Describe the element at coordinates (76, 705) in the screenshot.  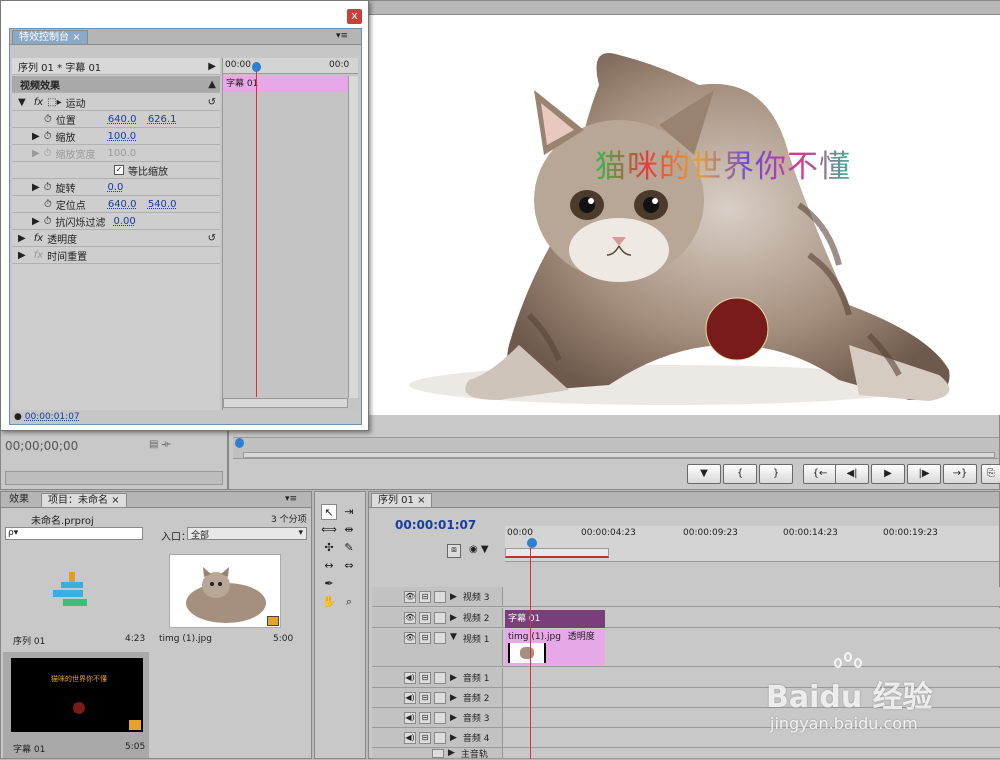
I see `project-item-title: 猫咪的世界你不懂 字幕 01 5:05` at that location.